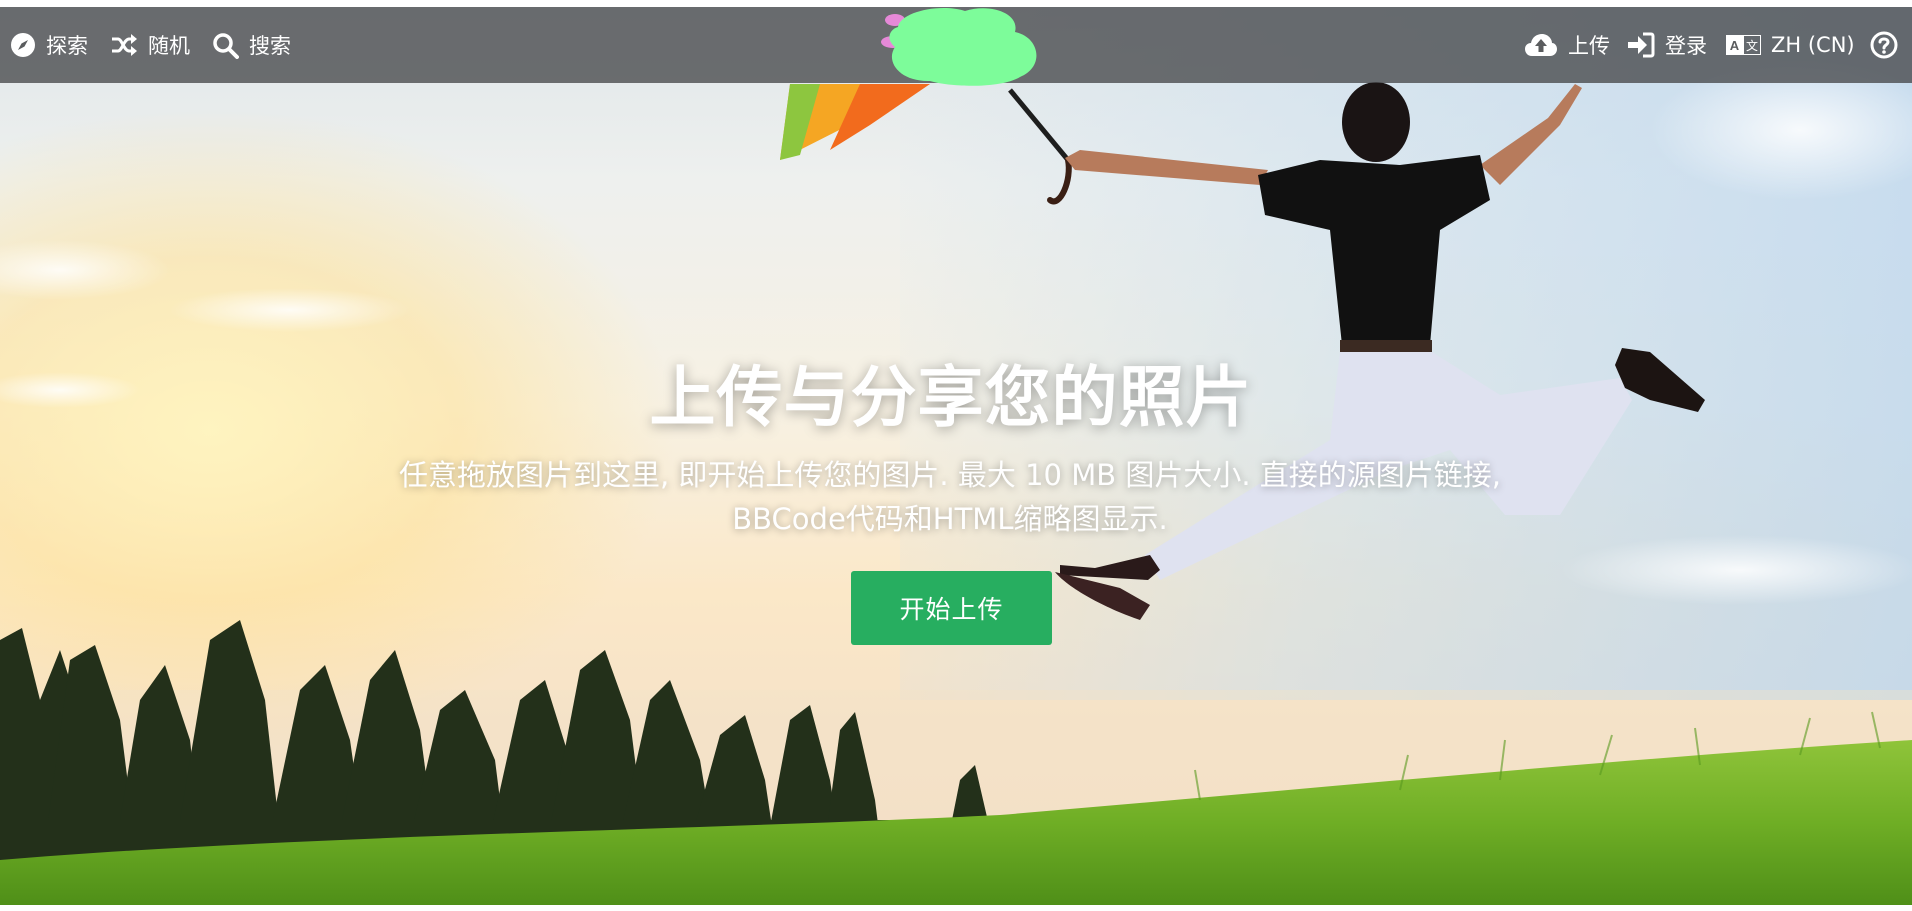 This screenshot has height=911, width=1912. Describe the element at coordinates (1541, 45) in the screenshot. I see `cloud-upload-icon` at that location.